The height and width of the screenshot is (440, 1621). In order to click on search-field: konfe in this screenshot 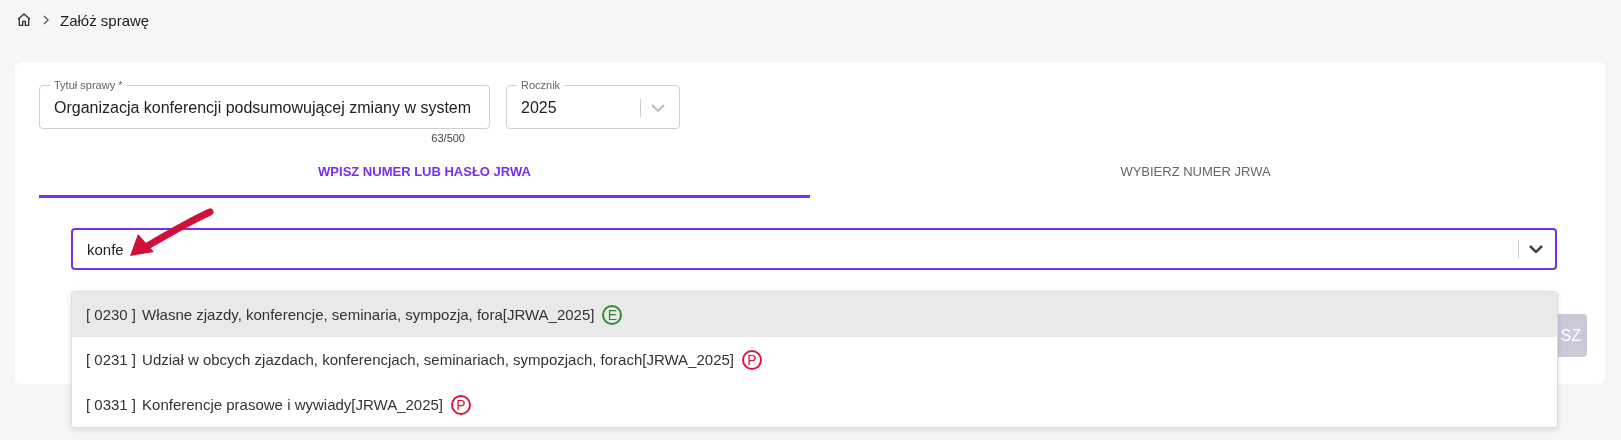, I will do `click(814, 249)`.